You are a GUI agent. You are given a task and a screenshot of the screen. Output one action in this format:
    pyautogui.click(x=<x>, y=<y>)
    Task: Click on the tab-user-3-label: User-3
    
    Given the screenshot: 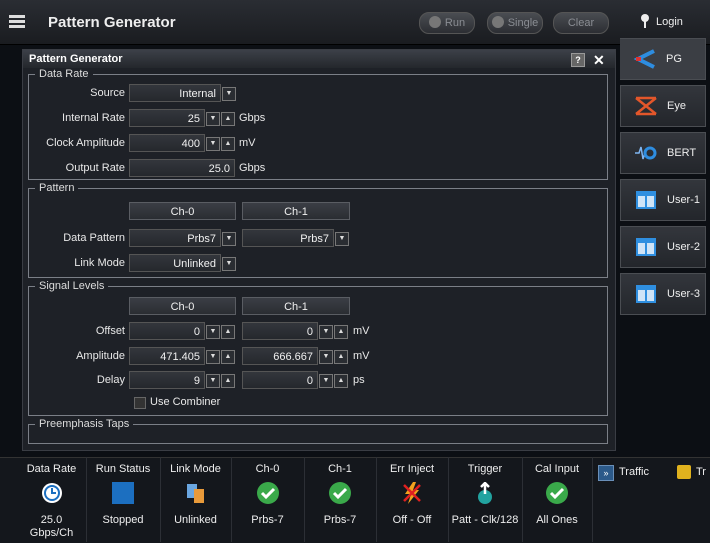 What is the action you would take?
    pyautogui.click(x=684, y=294)
    